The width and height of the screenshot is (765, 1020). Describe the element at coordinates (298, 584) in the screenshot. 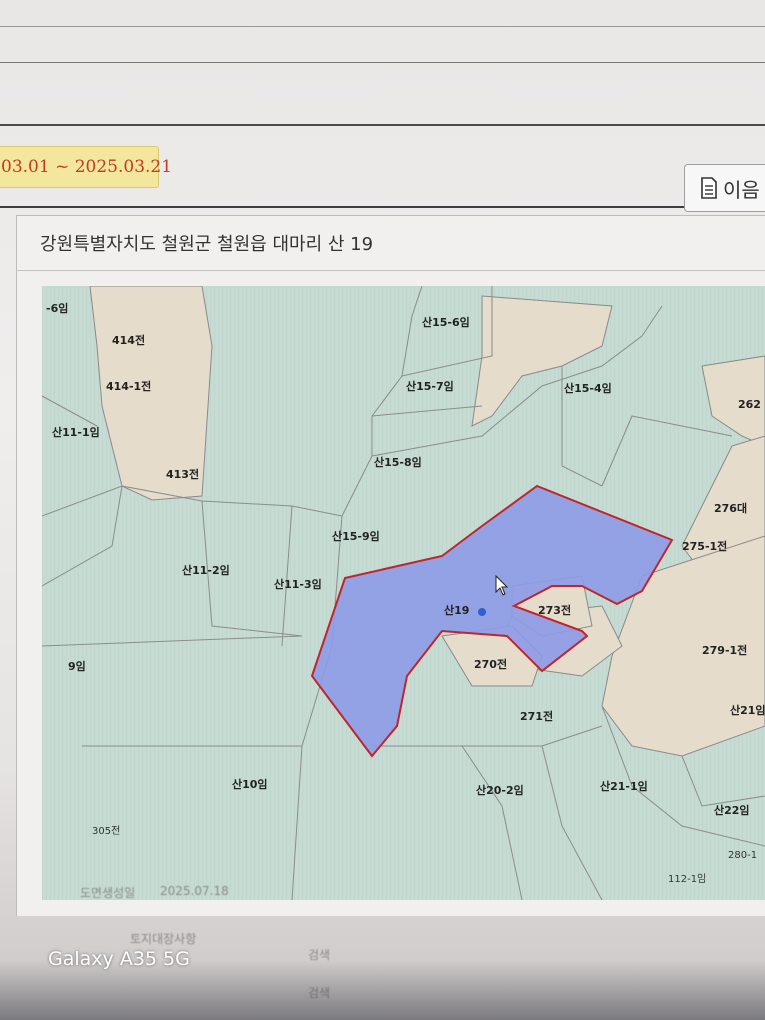

I see `label-san11-3: 산11-3임` at that location.